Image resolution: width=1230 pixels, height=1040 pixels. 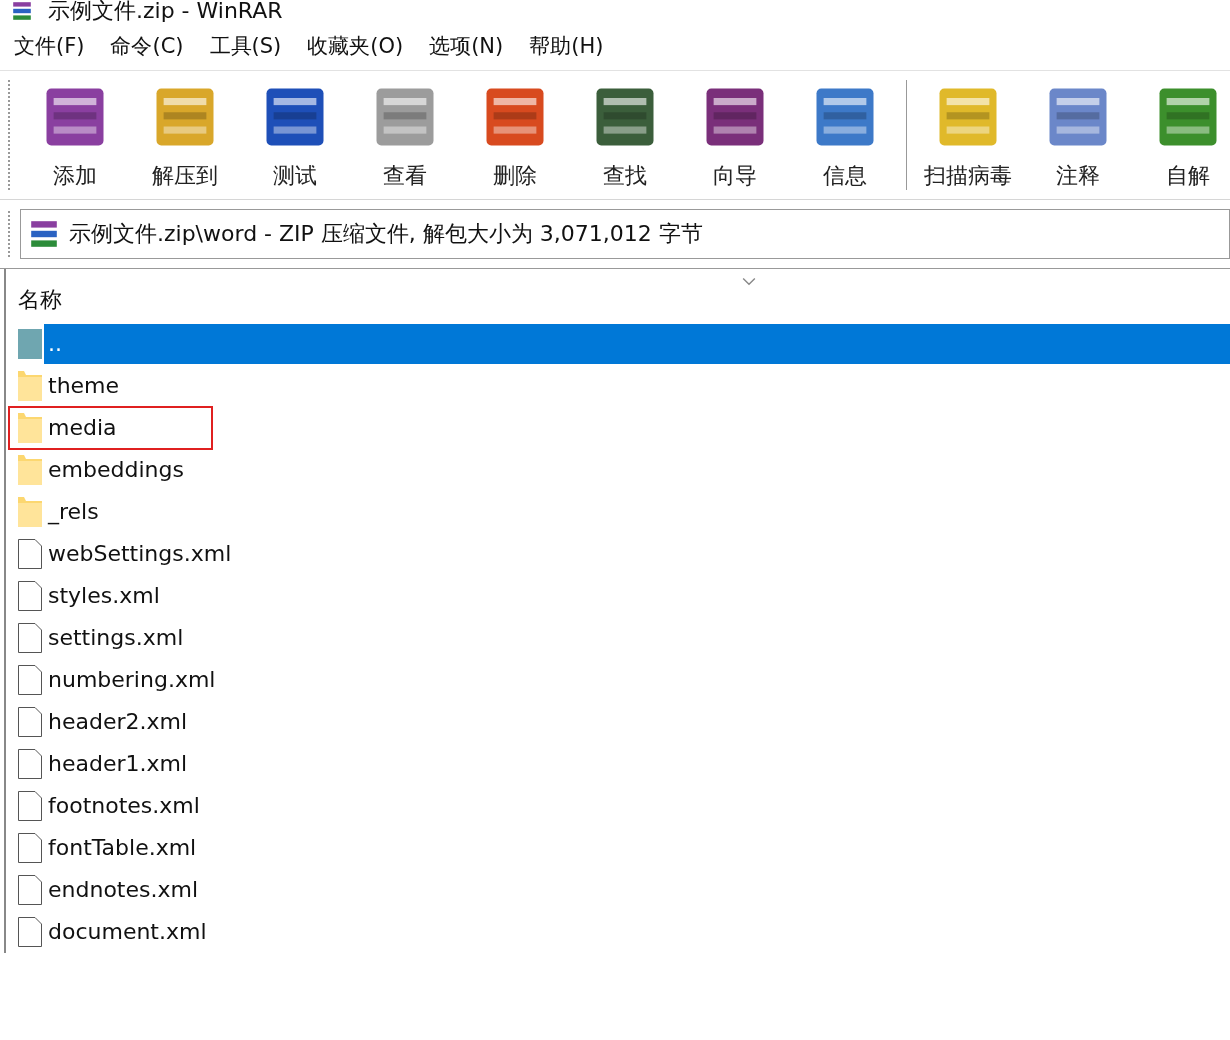 I want to click on file-row: settings.xml, so click(x=117, y=638).